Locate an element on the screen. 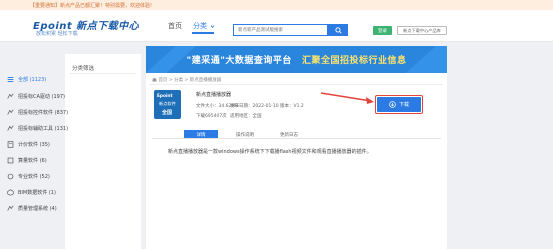 The width and height of the screenshot is (553, 249). download-icon is located at coordinates (392, 104).